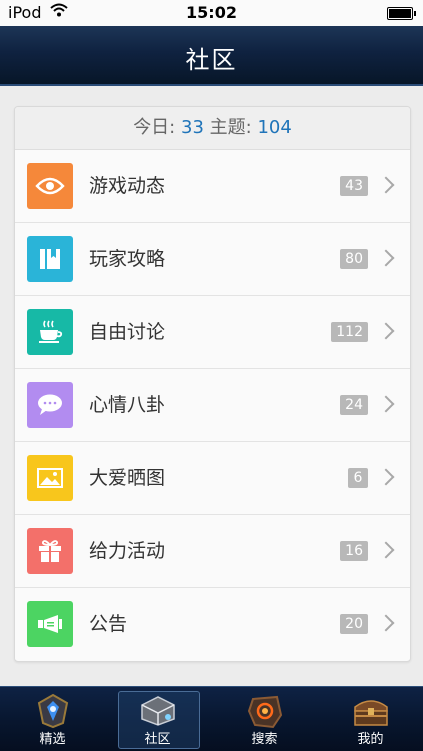 The width and height of the screenshot is (423, 751). I want to click on forum-label: 玩家攻略, so click(127, 259).